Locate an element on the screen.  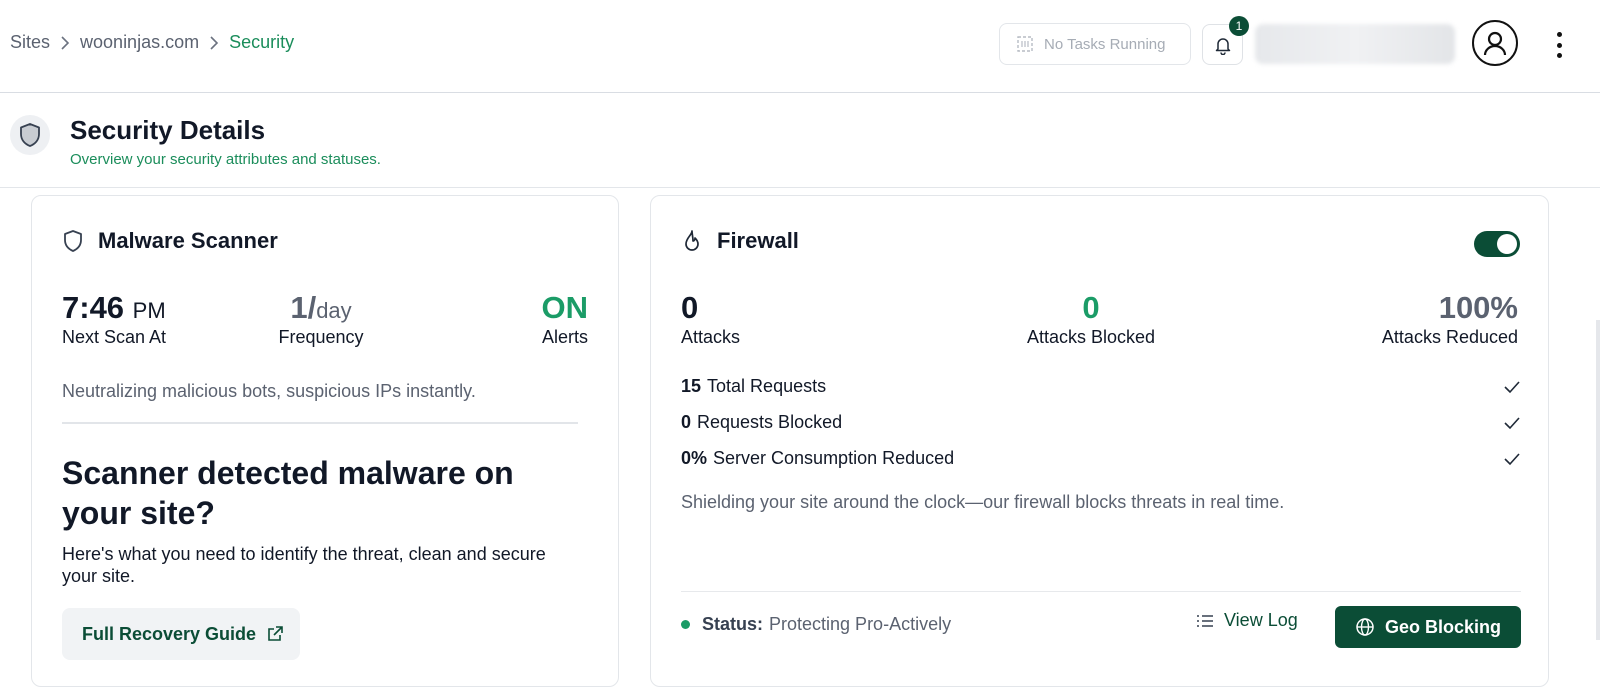
notification-badge: 1 is located at coordinates (1239, 26).